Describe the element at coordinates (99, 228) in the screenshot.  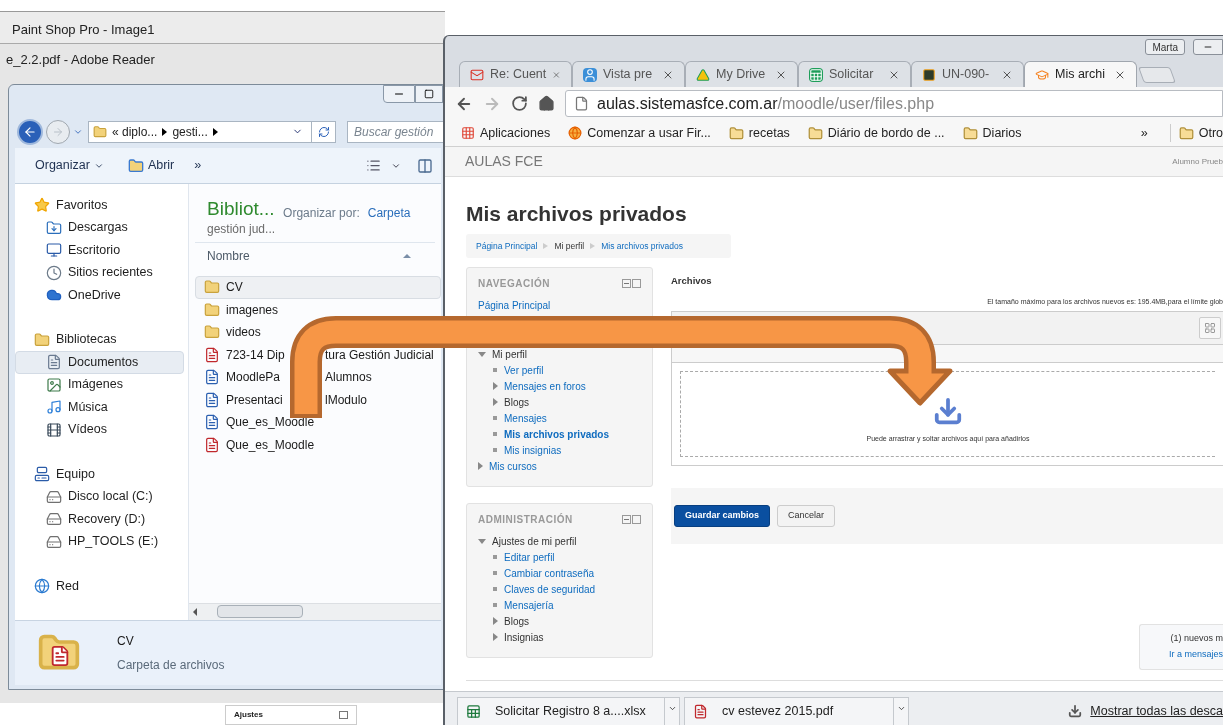
I see `tree-item: Descargas` at that location.